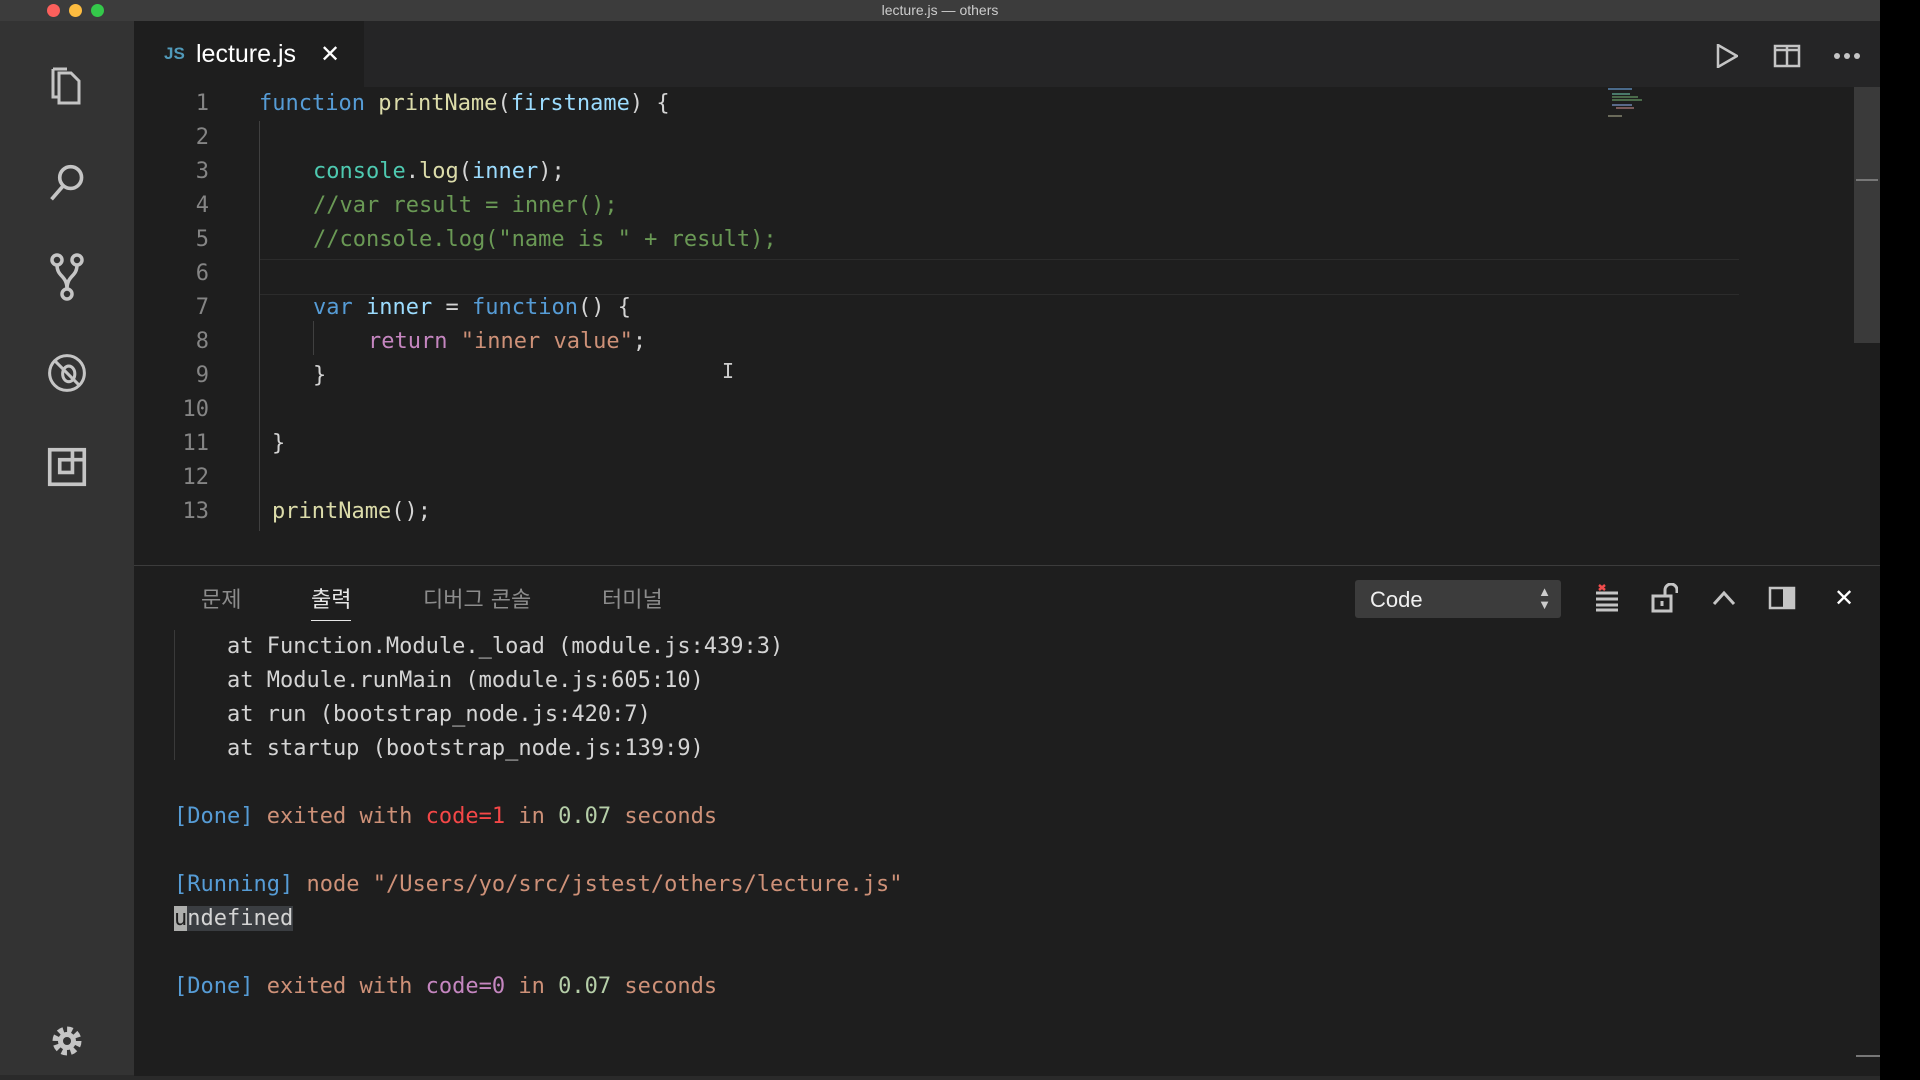  I want to click on output-text: node, so click(333, 884).